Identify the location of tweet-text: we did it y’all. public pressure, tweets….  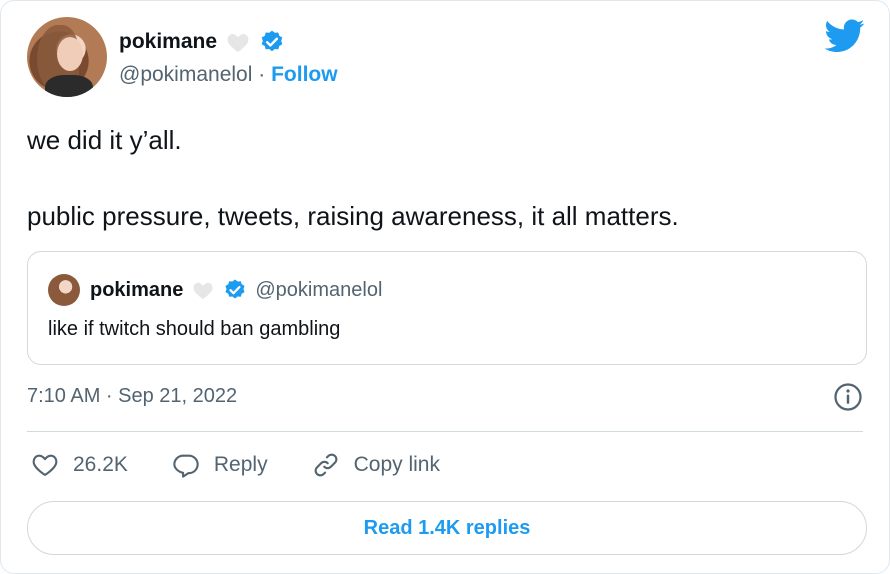
(353, 178).